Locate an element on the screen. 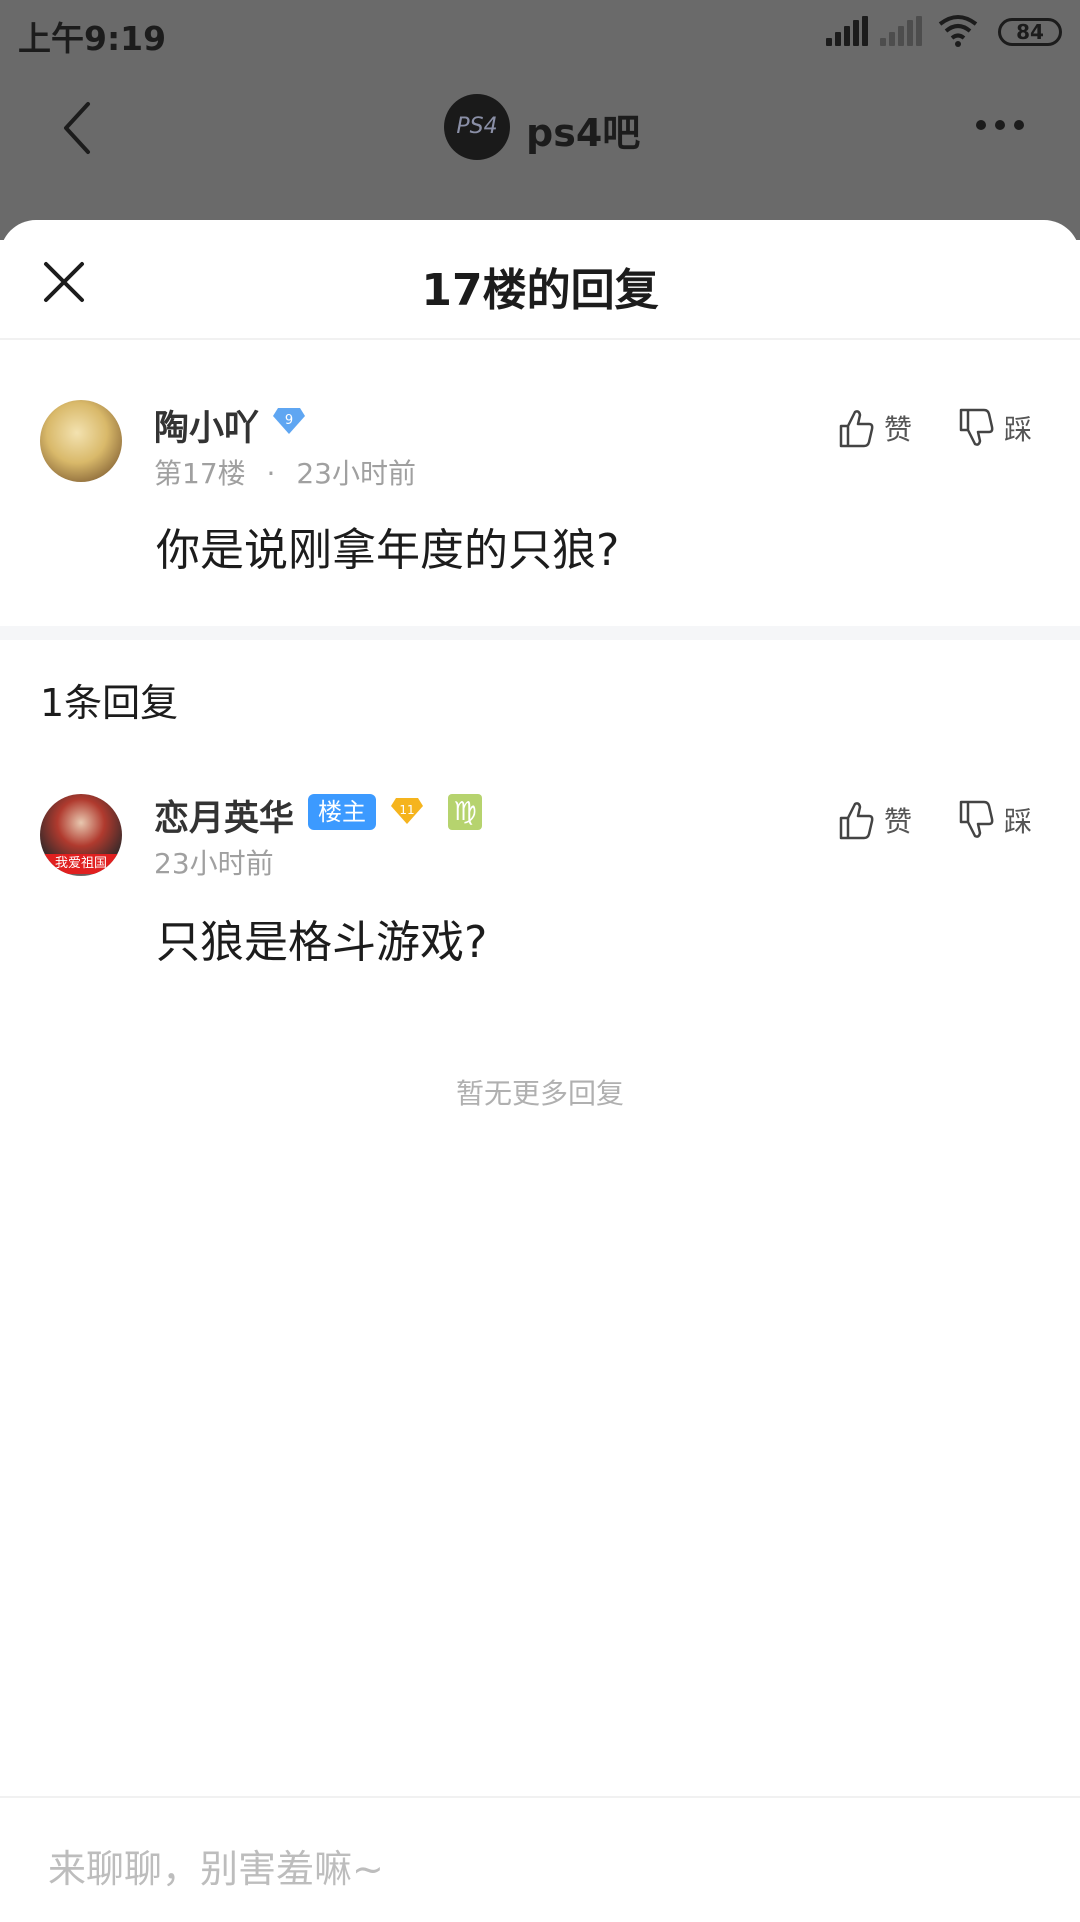  status-bar: 上午9:19 84 is located at coordinates (540, 33).